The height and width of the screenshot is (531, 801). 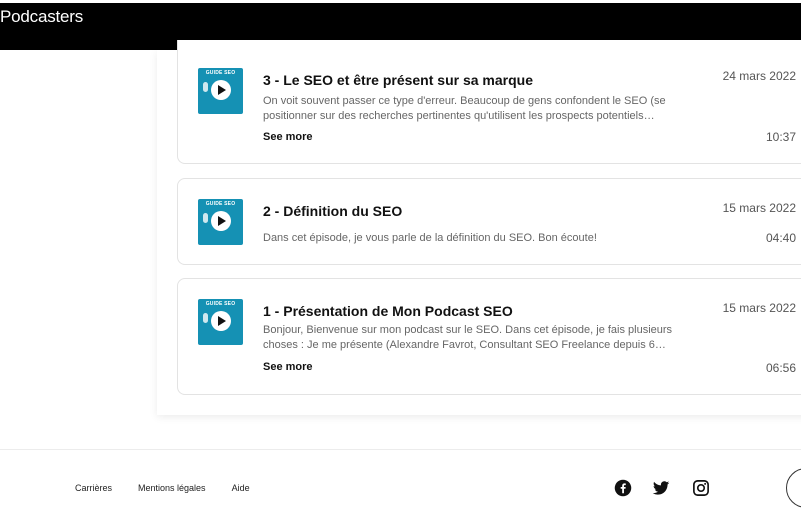 What do you see at coordinates (759, 76) in the screenshot?
I see `episode-date: 24 mars 2022` at bounding box center [759, 76].